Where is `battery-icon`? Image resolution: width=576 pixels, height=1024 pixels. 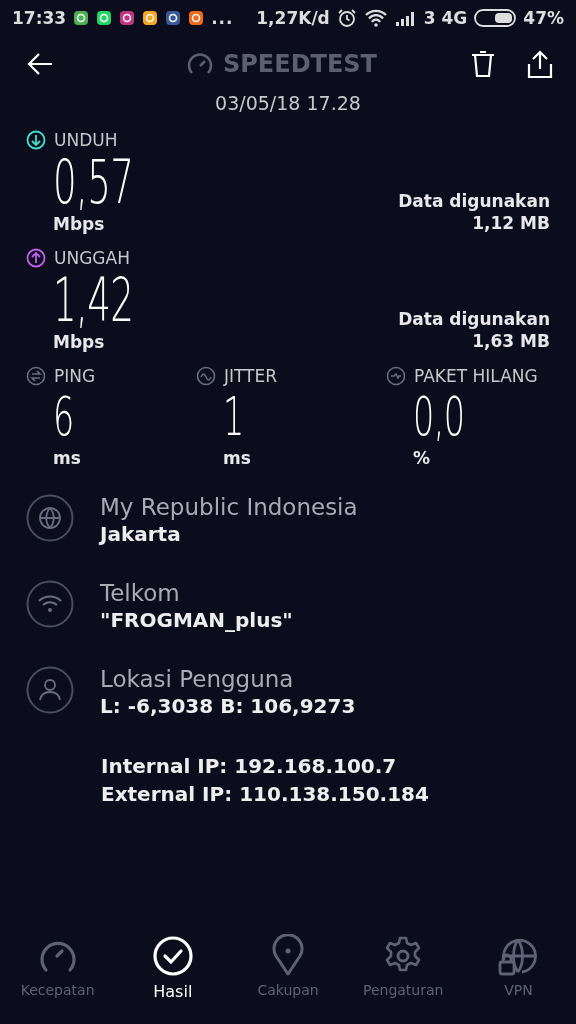 battery-icon is located at coordinates (495, 18).